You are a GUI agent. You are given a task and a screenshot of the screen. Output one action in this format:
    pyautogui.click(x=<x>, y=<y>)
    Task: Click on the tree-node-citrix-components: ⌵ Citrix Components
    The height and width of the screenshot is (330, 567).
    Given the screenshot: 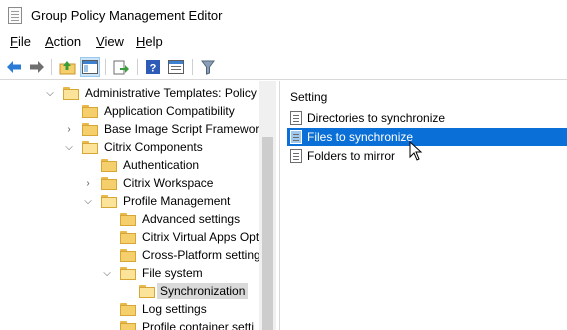 What is the action you would take?
    pyautogui.click(x=129, y=147)
    